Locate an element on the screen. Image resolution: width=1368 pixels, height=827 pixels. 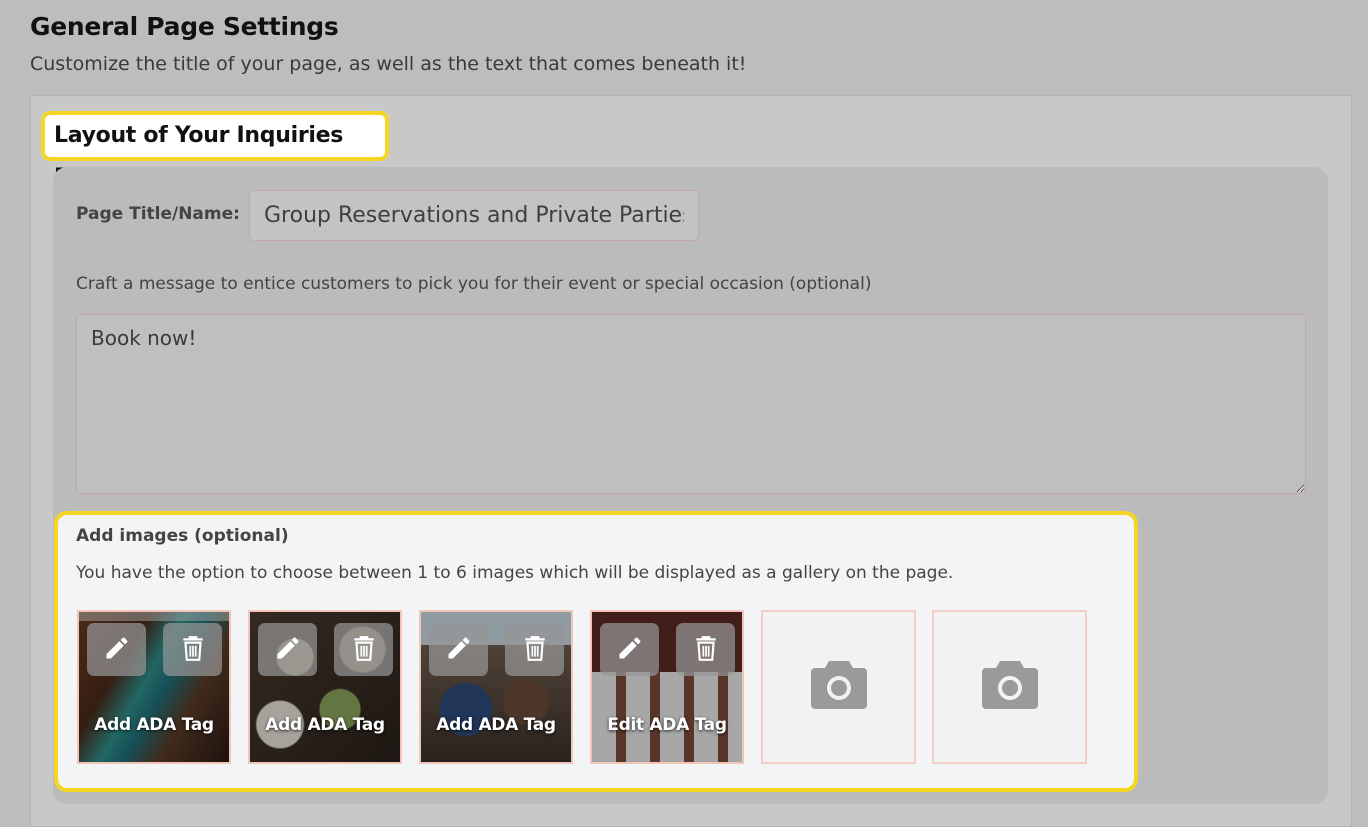
image-thumbnail-4: Edit ADA Tag is located at coordinates (667, 687).